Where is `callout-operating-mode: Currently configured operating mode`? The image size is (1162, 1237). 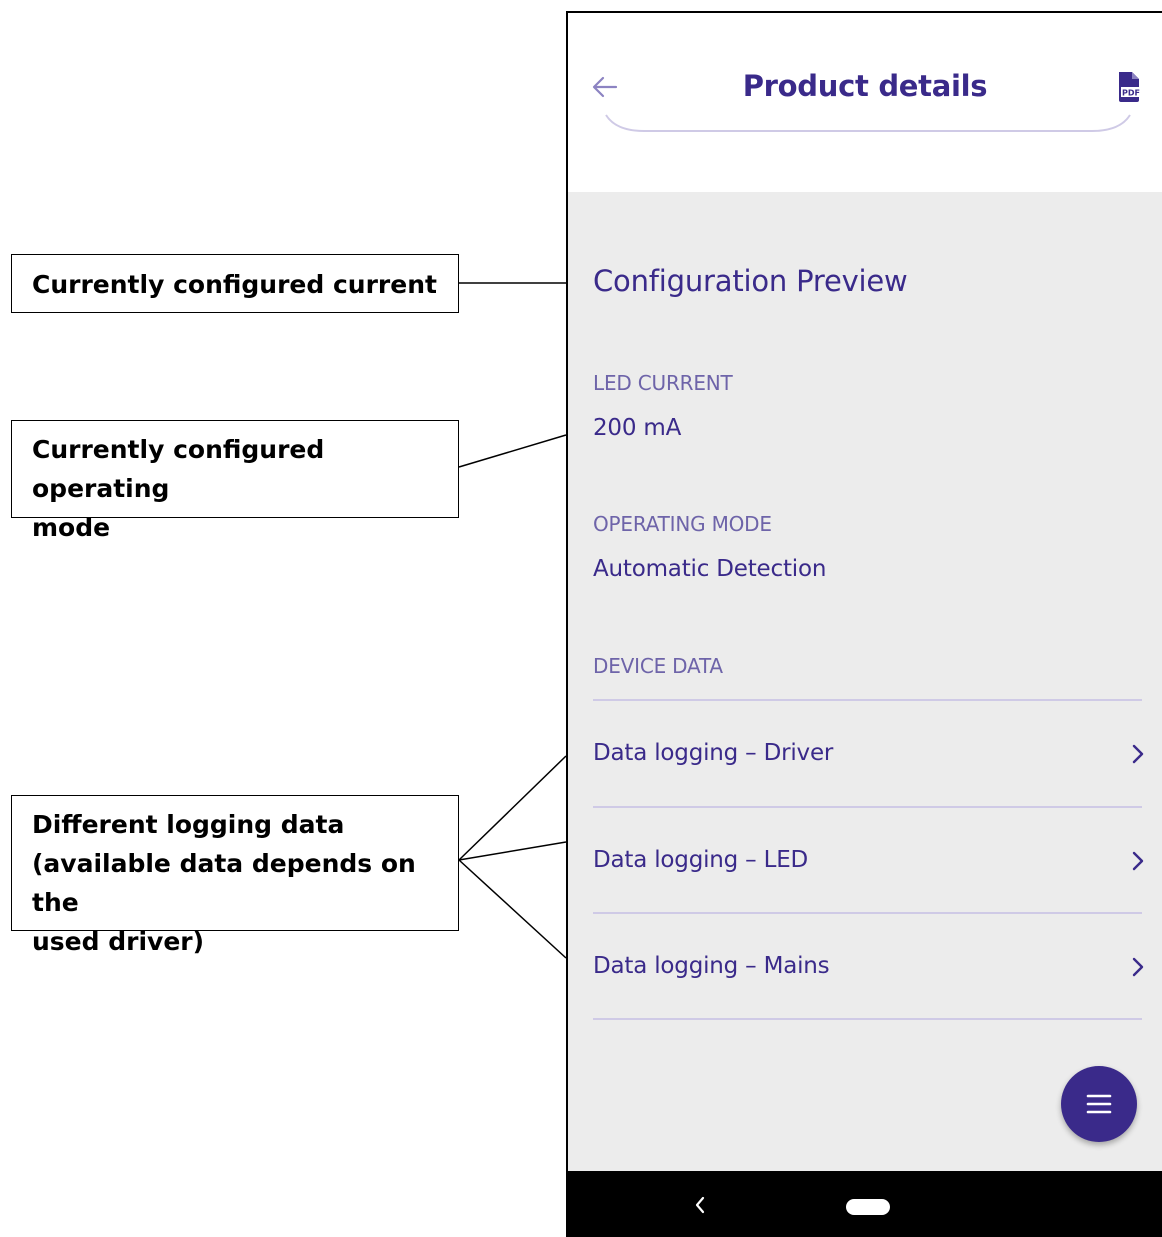
callout-operating-mode: Currently configured operating mode is located at coordinates (235, 481).